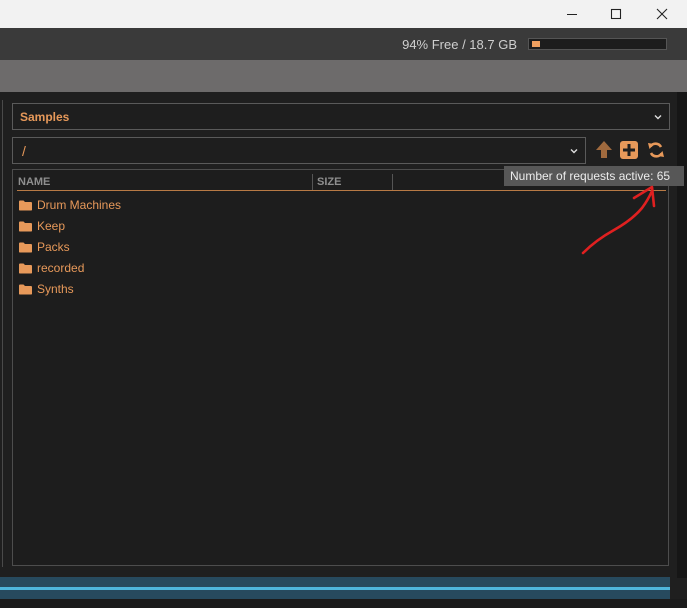 This screenshot has height=608, width=687. What do you see at coordinates (459, 44) in the screenshot?
I see `storage-status: 94% Free / 18.7 GB` at bounding box center [459, 44].